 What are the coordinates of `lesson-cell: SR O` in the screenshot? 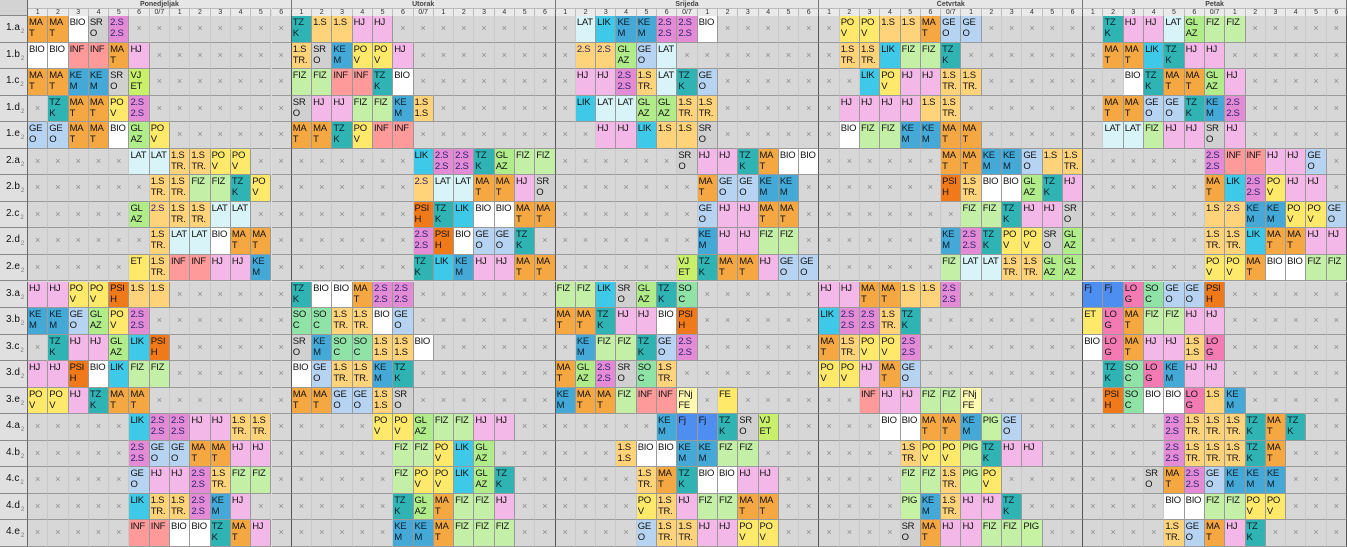 It's located at (1215, 135).